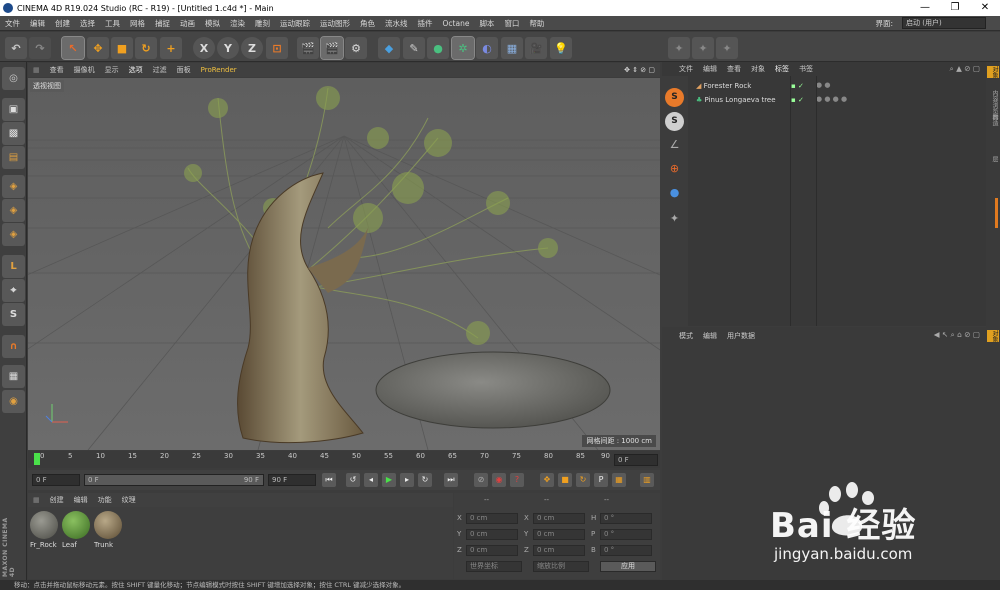  What do you see at coordinates (559, 550) in the screenshot?
I see `size-z-field: 0 cm` at bounding box center [559, 550].